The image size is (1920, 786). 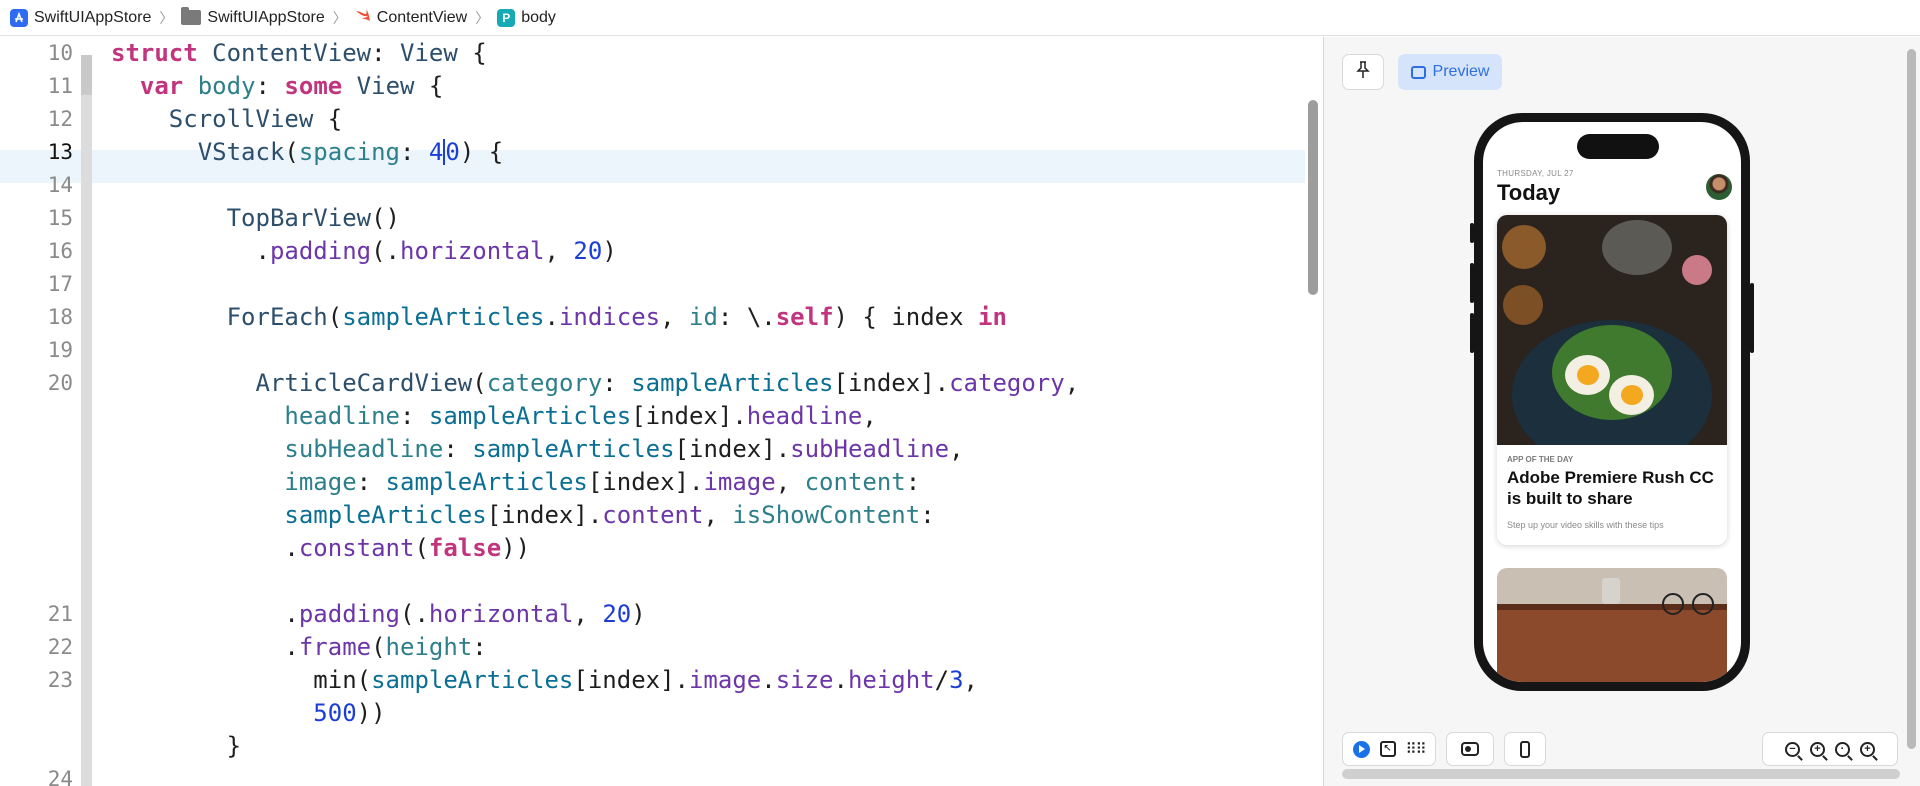 I want to click on code-folding-ribbon, so click(x=86, y=420).